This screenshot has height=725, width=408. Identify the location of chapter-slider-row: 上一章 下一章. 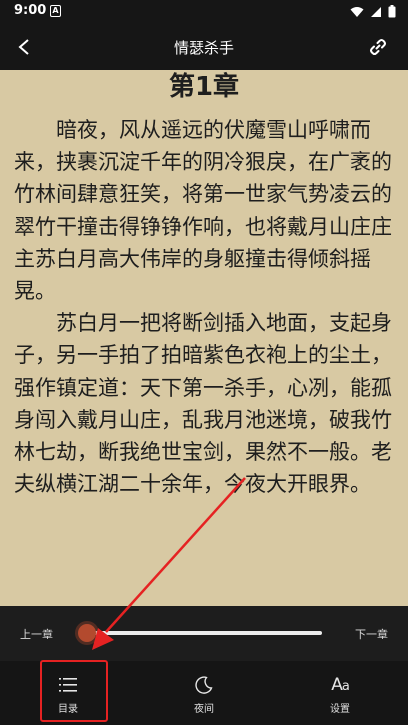
(204, 633).